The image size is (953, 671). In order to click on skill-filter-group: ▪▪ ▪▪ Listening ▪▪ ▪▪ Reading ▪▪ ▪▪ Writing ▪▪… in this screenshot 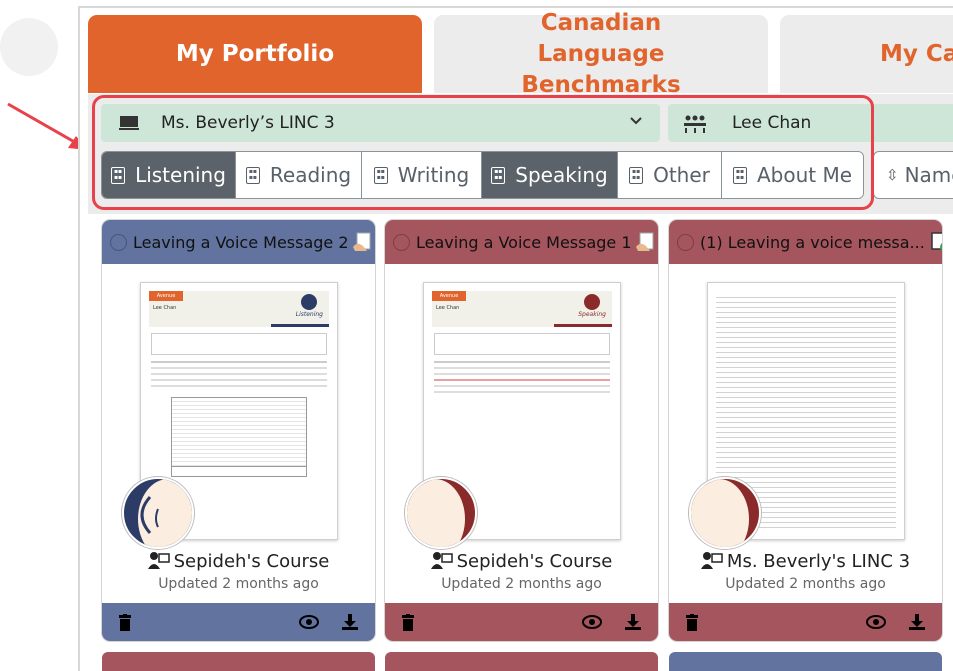, I will do `click(482, 175)`.